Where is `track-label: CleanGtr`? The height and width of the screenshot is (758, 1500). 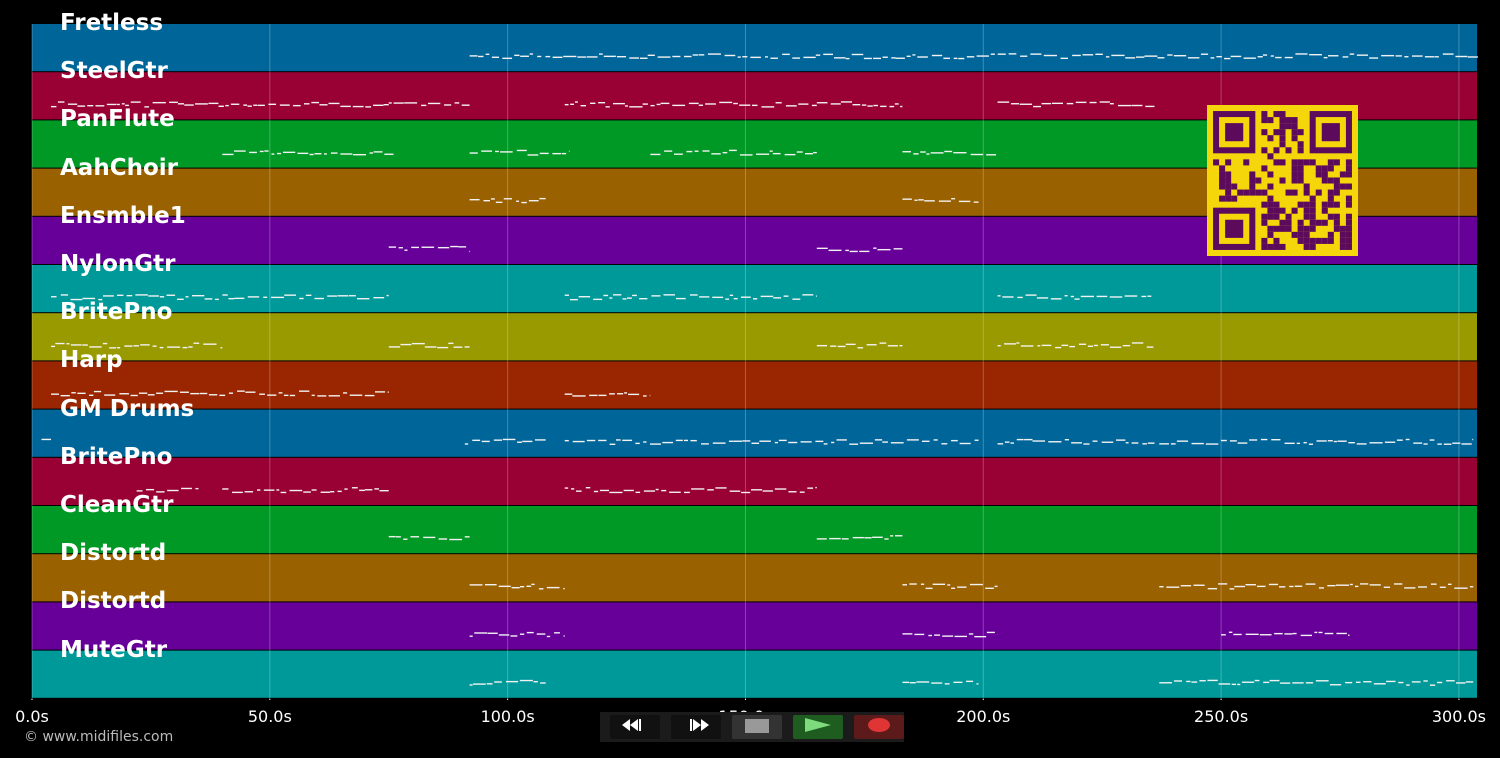
track-label: CleanGtr is located at coordinates (117, 505).